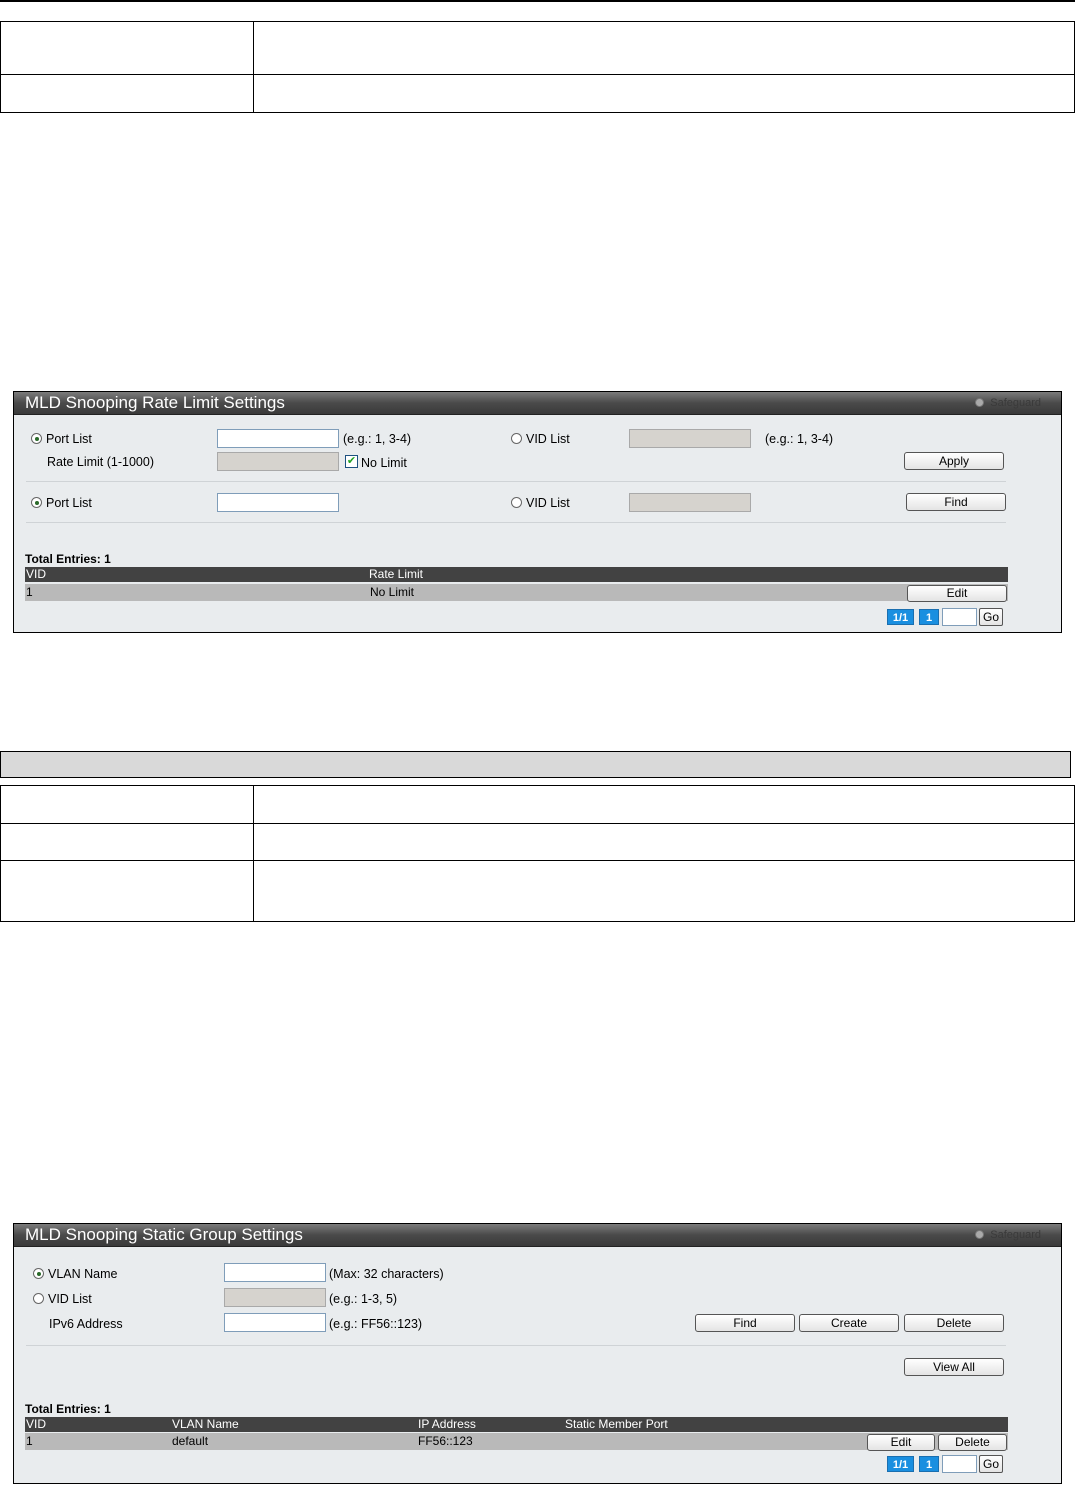  I want to click on vlan-name-label: VLAN Name, so click(83, 1274).